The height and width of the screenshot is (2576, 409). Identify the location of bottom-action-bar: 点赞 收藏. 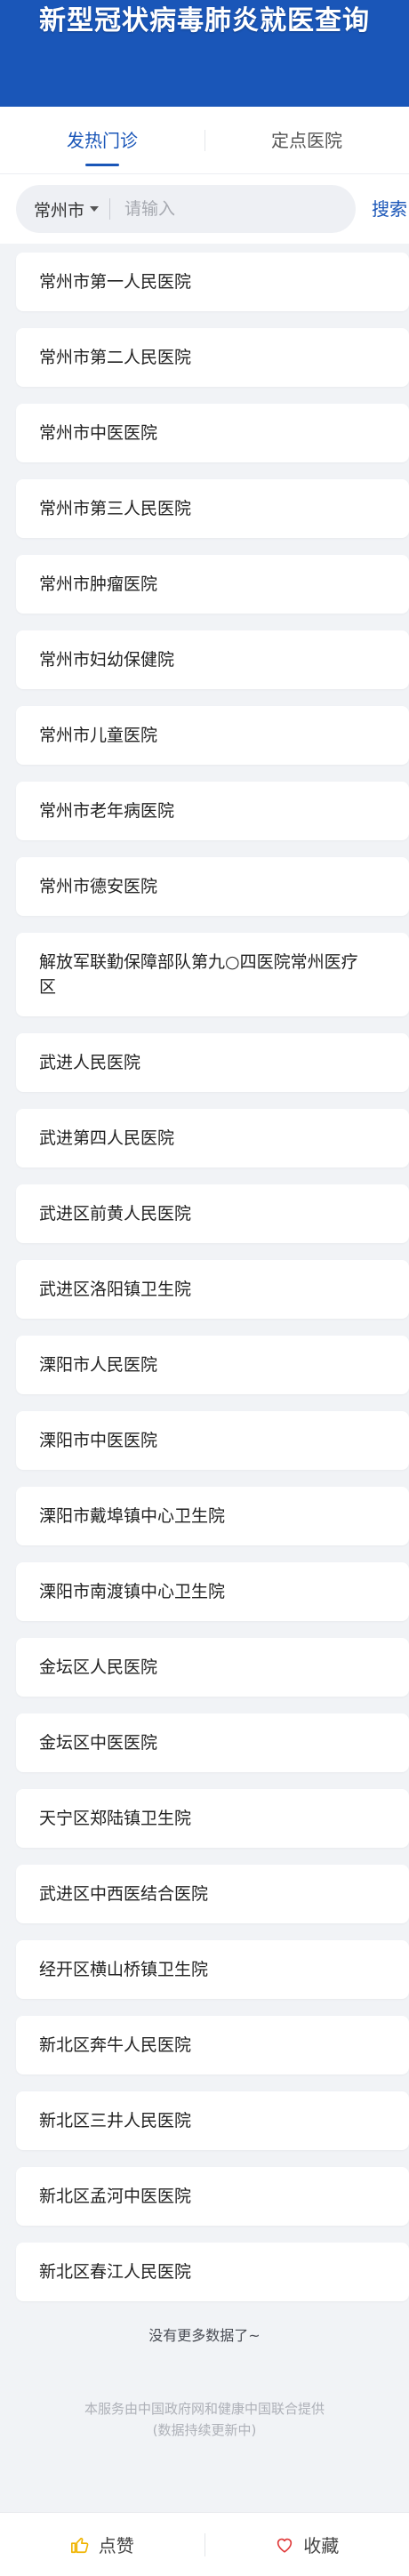
(205, 2544).